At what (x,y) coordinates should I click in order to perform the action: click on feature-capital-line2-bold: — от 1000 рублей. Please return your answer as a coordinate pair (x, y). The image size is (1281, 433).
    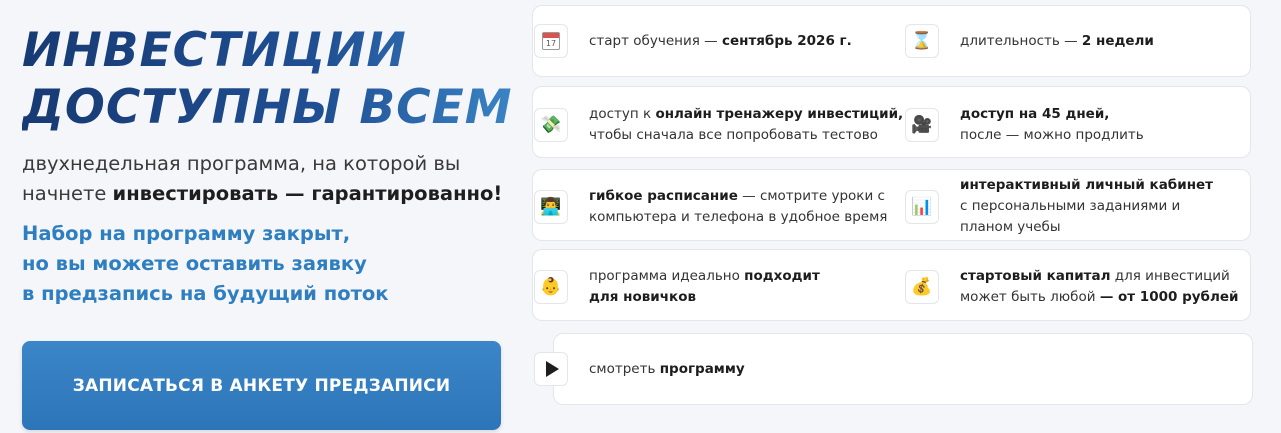
    Looking at the image, I should click on (1169, 297).